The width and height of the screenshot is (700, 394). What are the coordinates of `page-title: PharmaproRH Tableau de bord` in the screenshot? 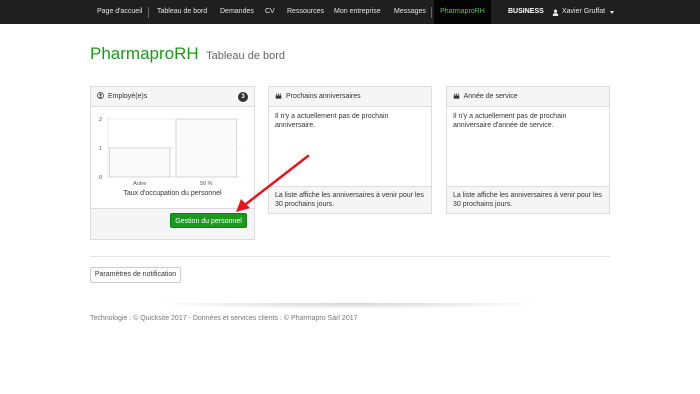 It's located at (187, 54).